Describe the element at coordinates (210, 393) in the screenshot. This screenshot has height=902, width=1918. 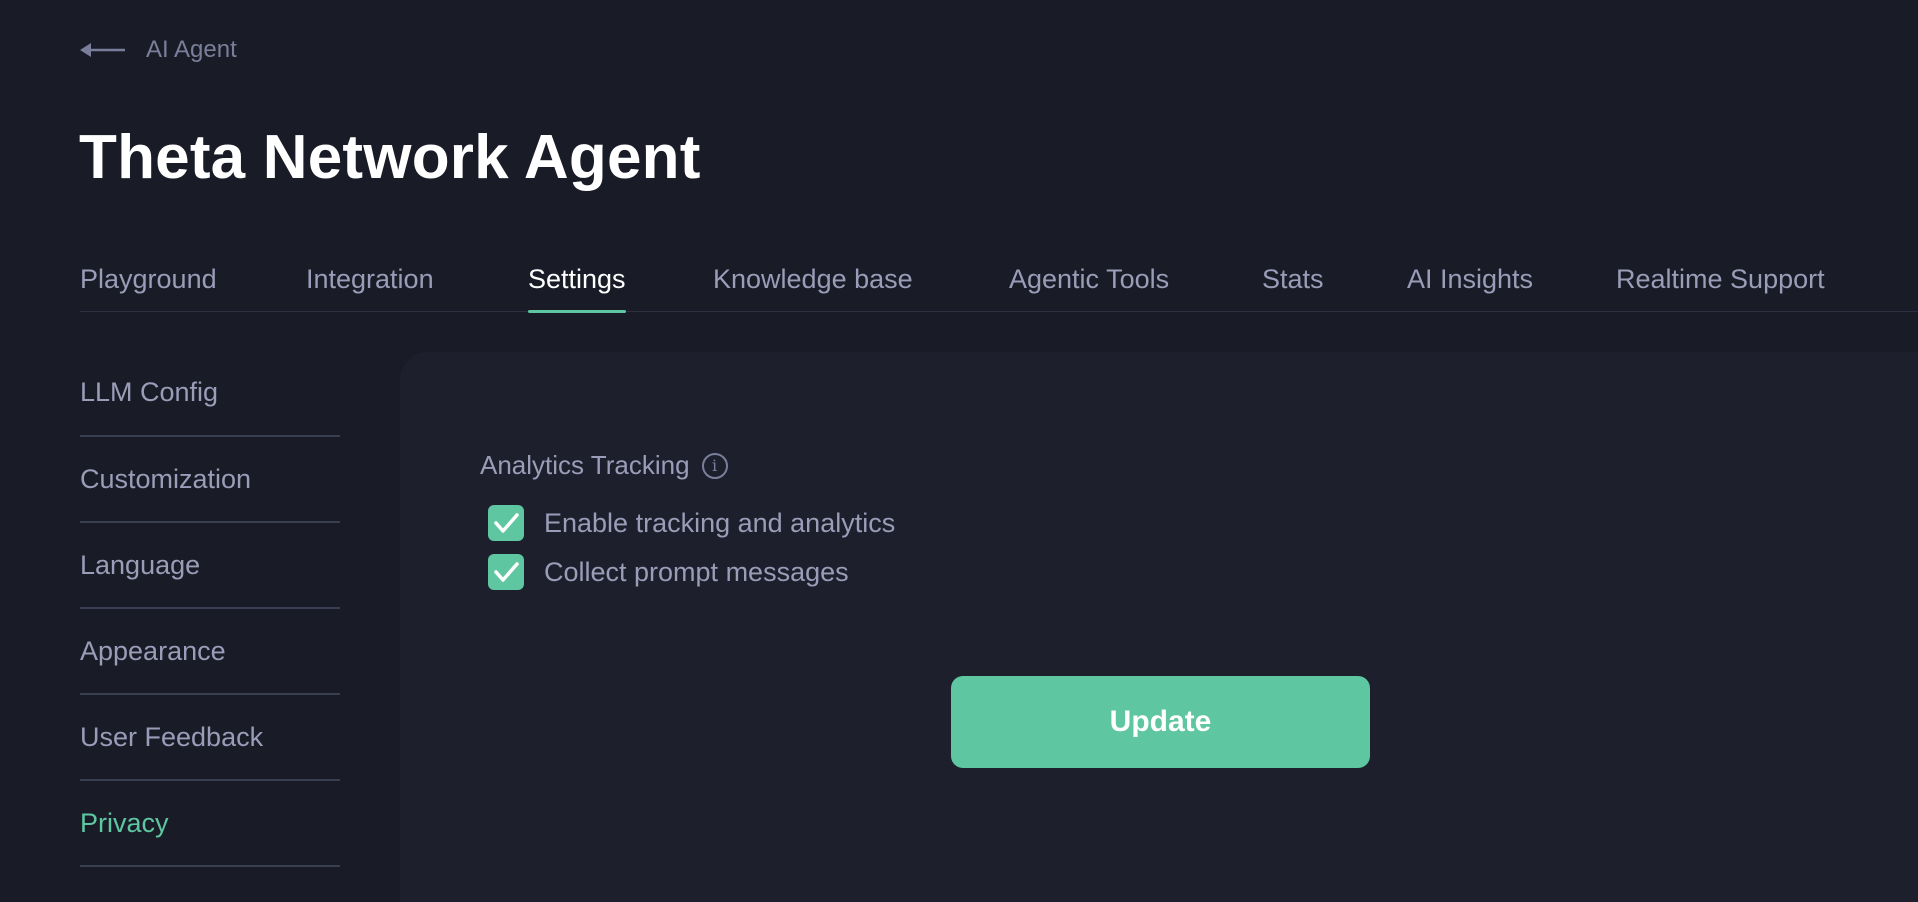
I see `sidebar-item-llm-config: LLM Config` at that location.